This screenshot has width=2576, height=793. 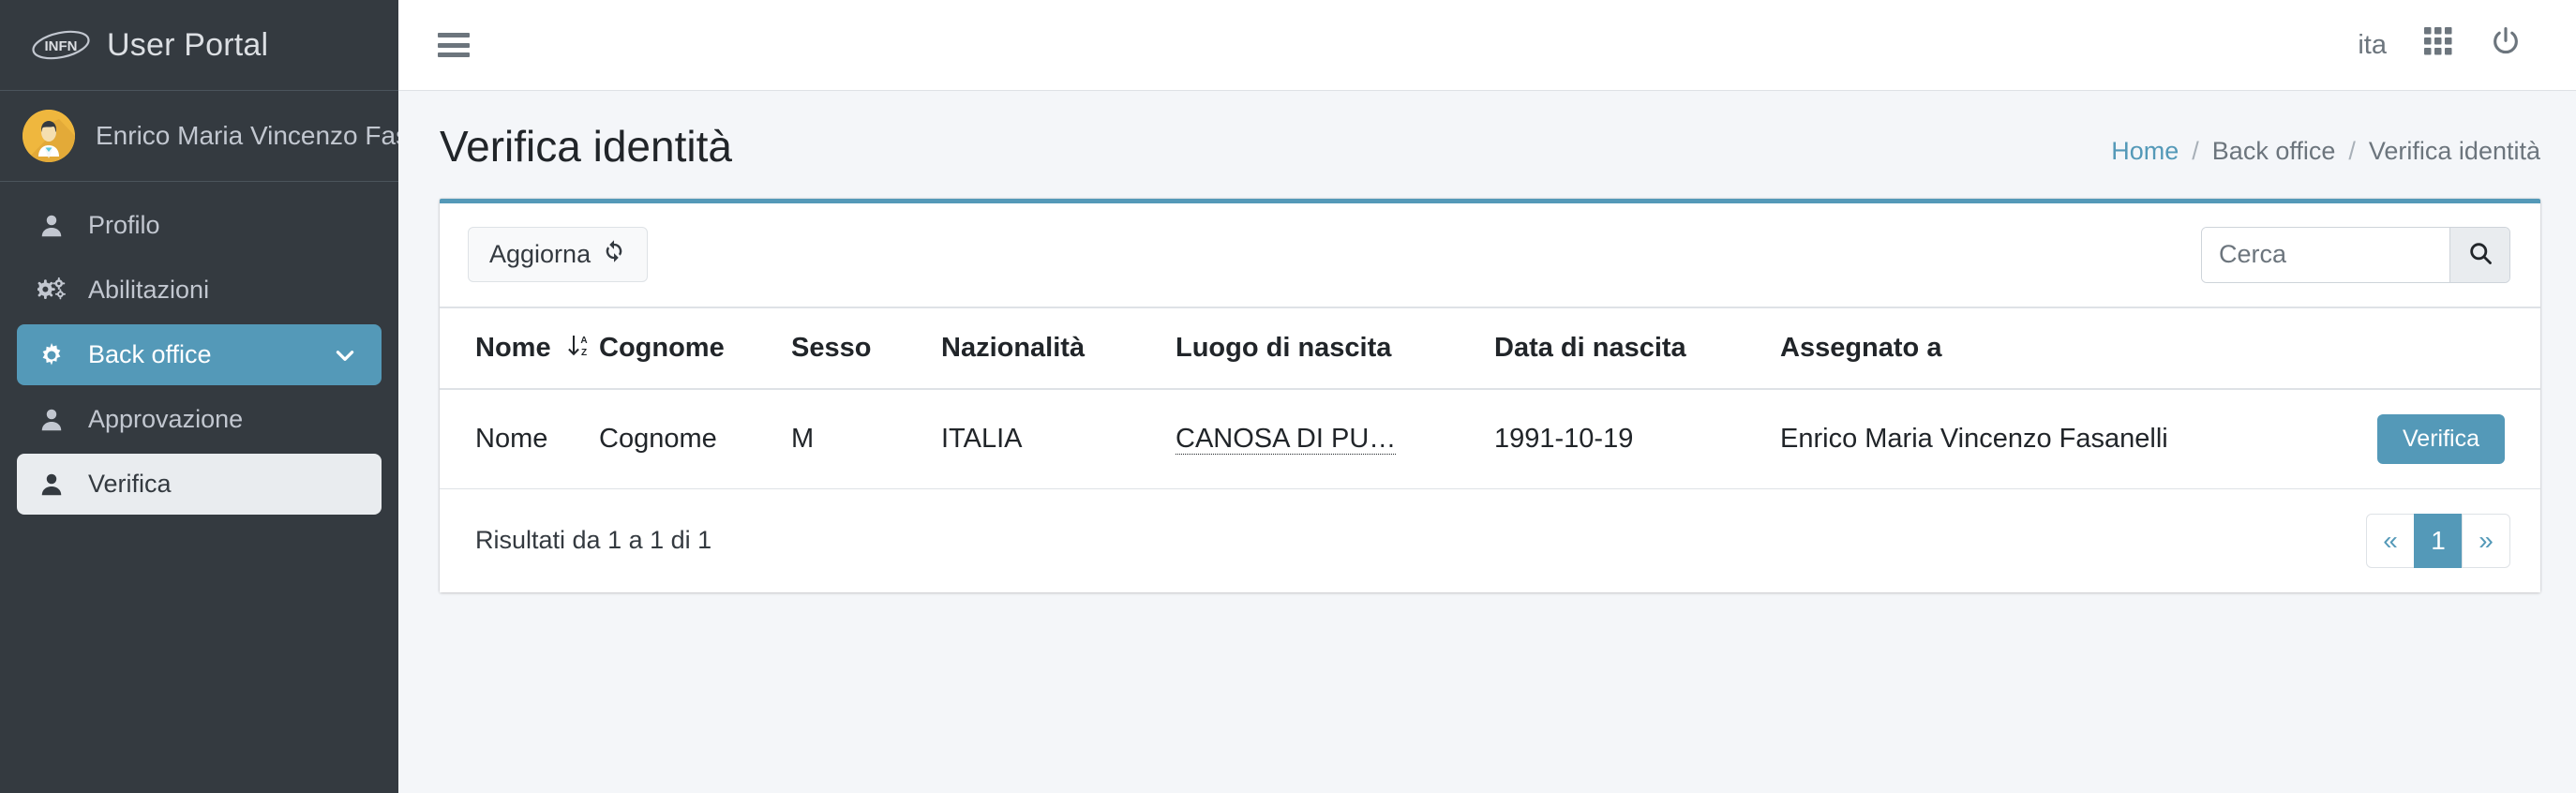 I want to click on column-header-nome: Nome A Z, so click(x=520, y=348).